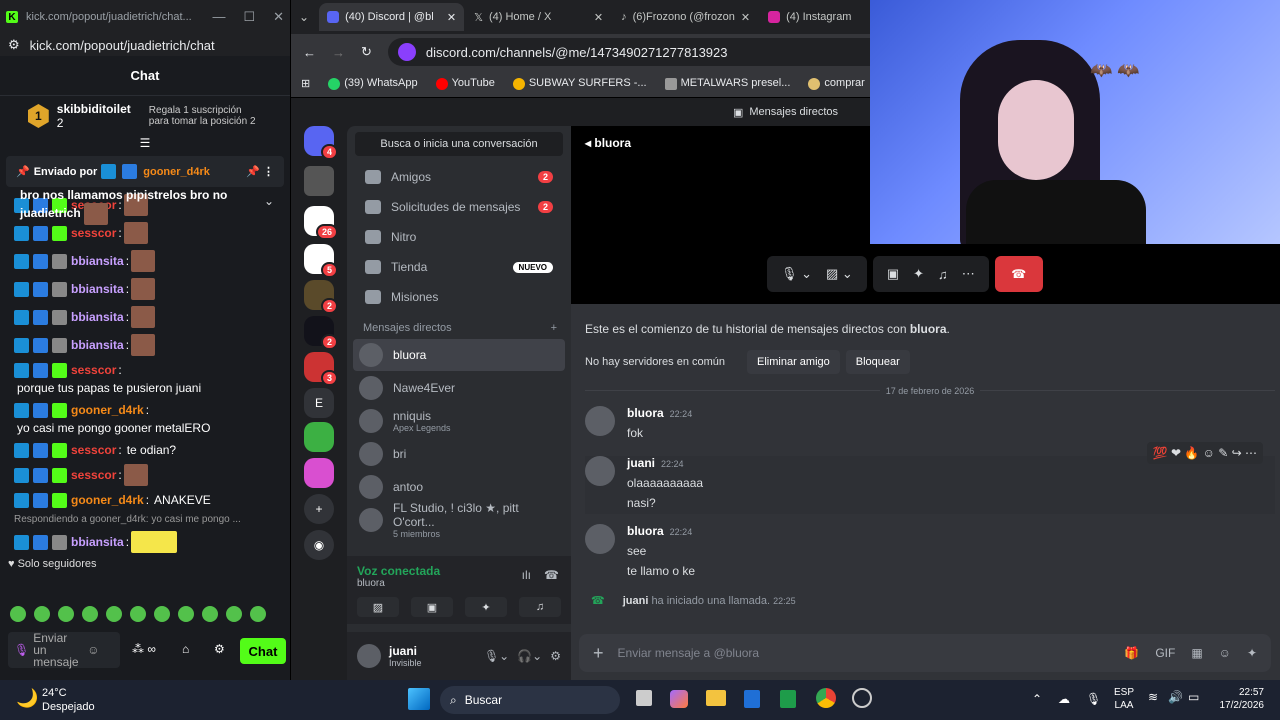  I want to click on task-view-icon, so click(644, 698).